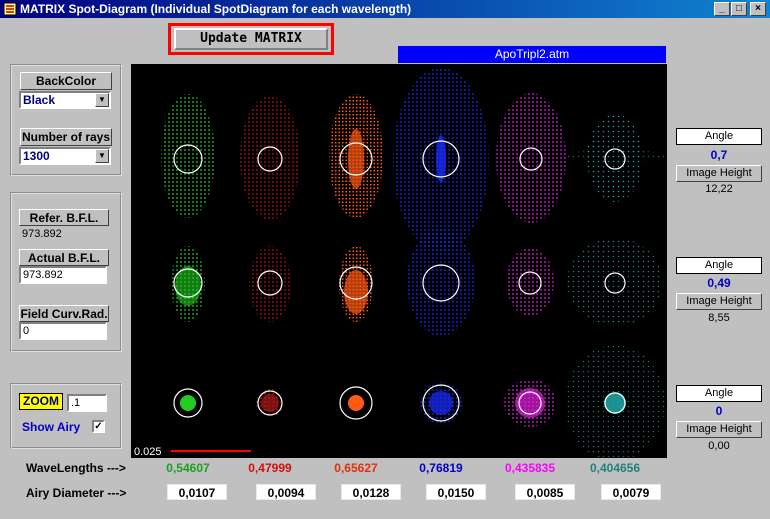 This screenshot has height=519, width=770. I want to click on image-height-label-1: Image Height, so click(719, 173).